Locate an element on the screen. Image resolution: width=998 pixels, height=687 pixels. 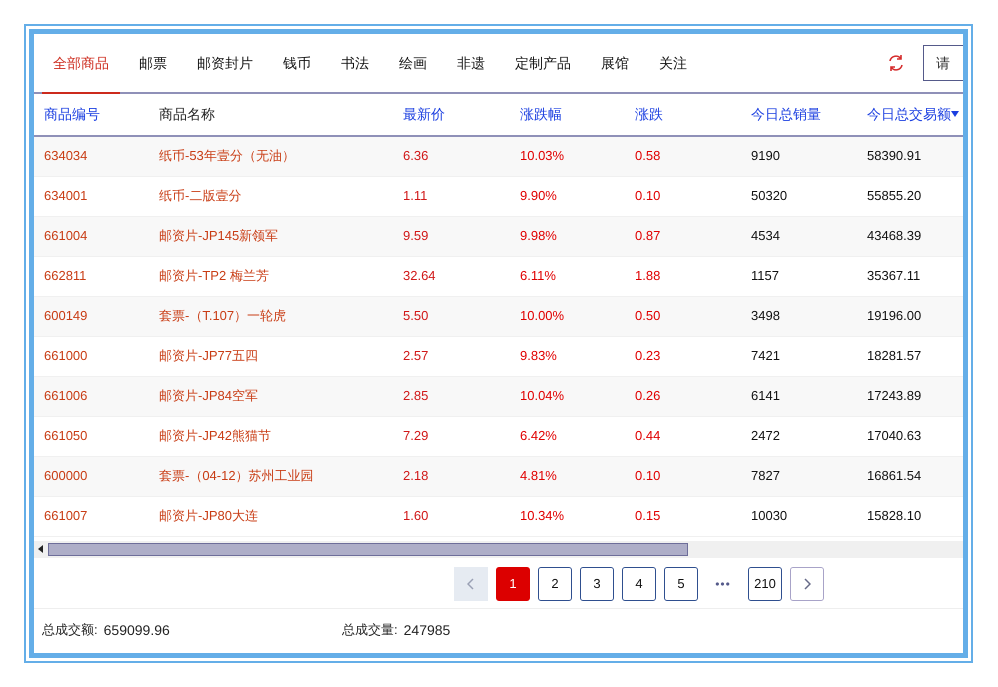
table-cell: 19196.00 is located at coordinates (894, 315).